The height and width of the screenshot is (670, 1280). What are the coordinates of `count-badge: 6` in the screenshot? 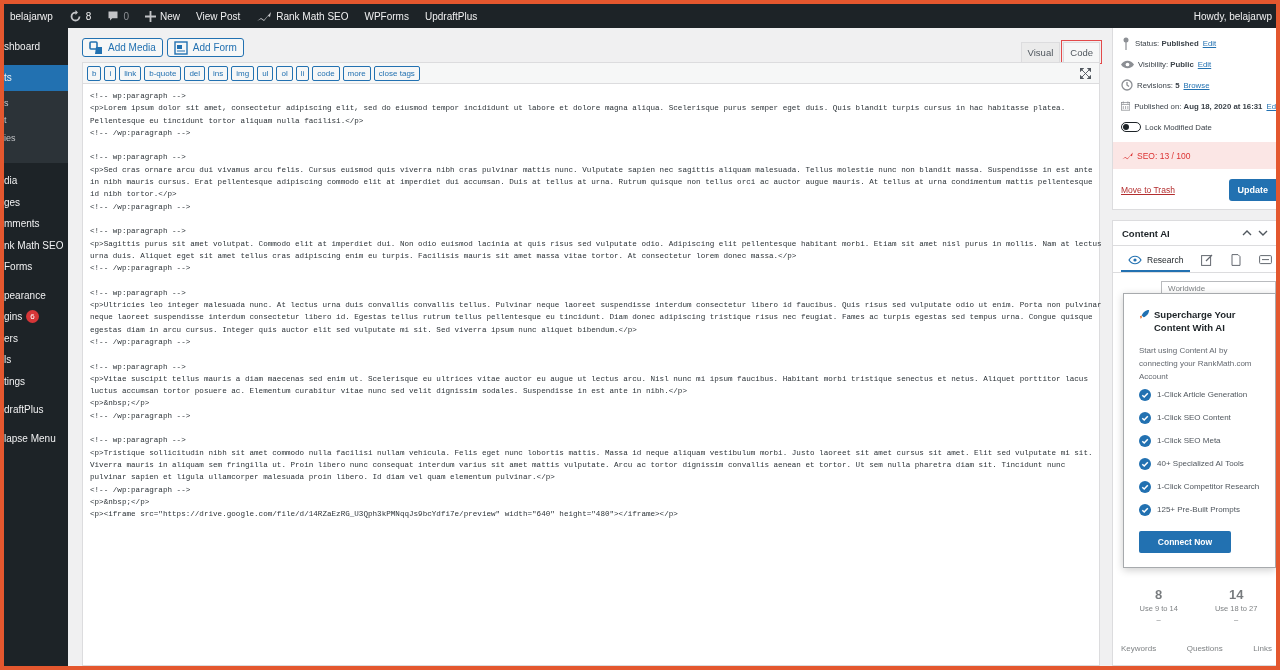 It's located at (32, 317).